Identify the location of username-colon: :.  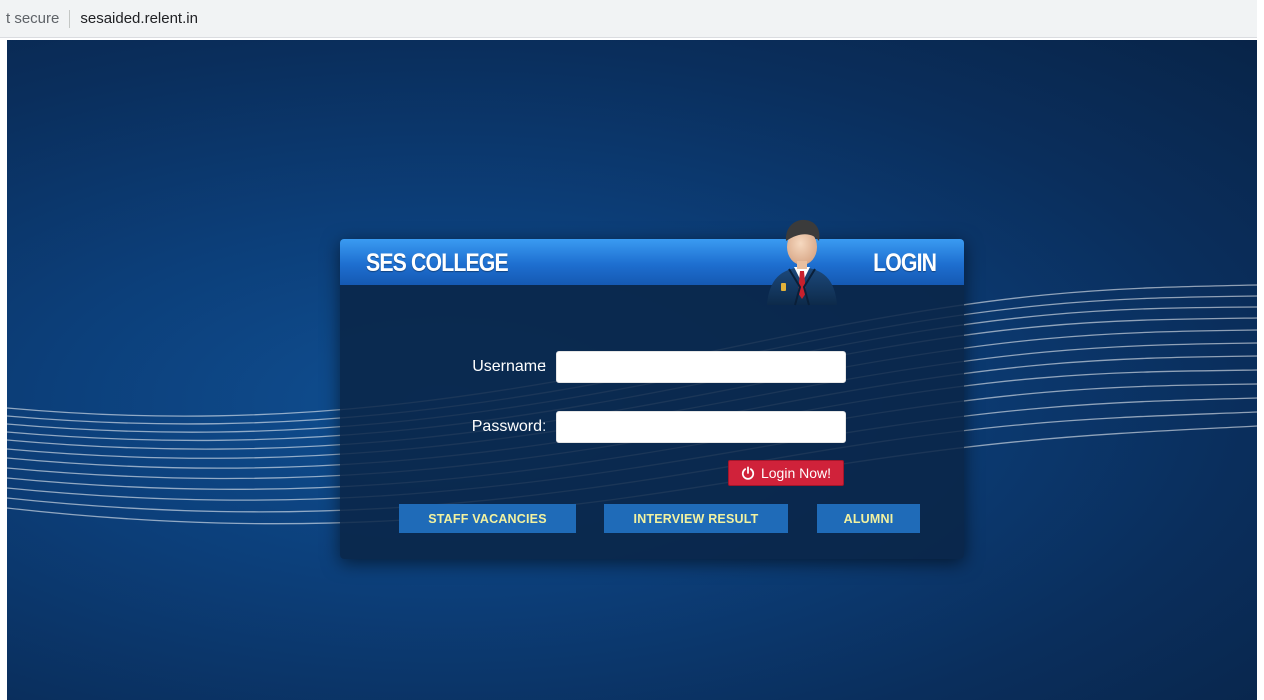
(544, 366).